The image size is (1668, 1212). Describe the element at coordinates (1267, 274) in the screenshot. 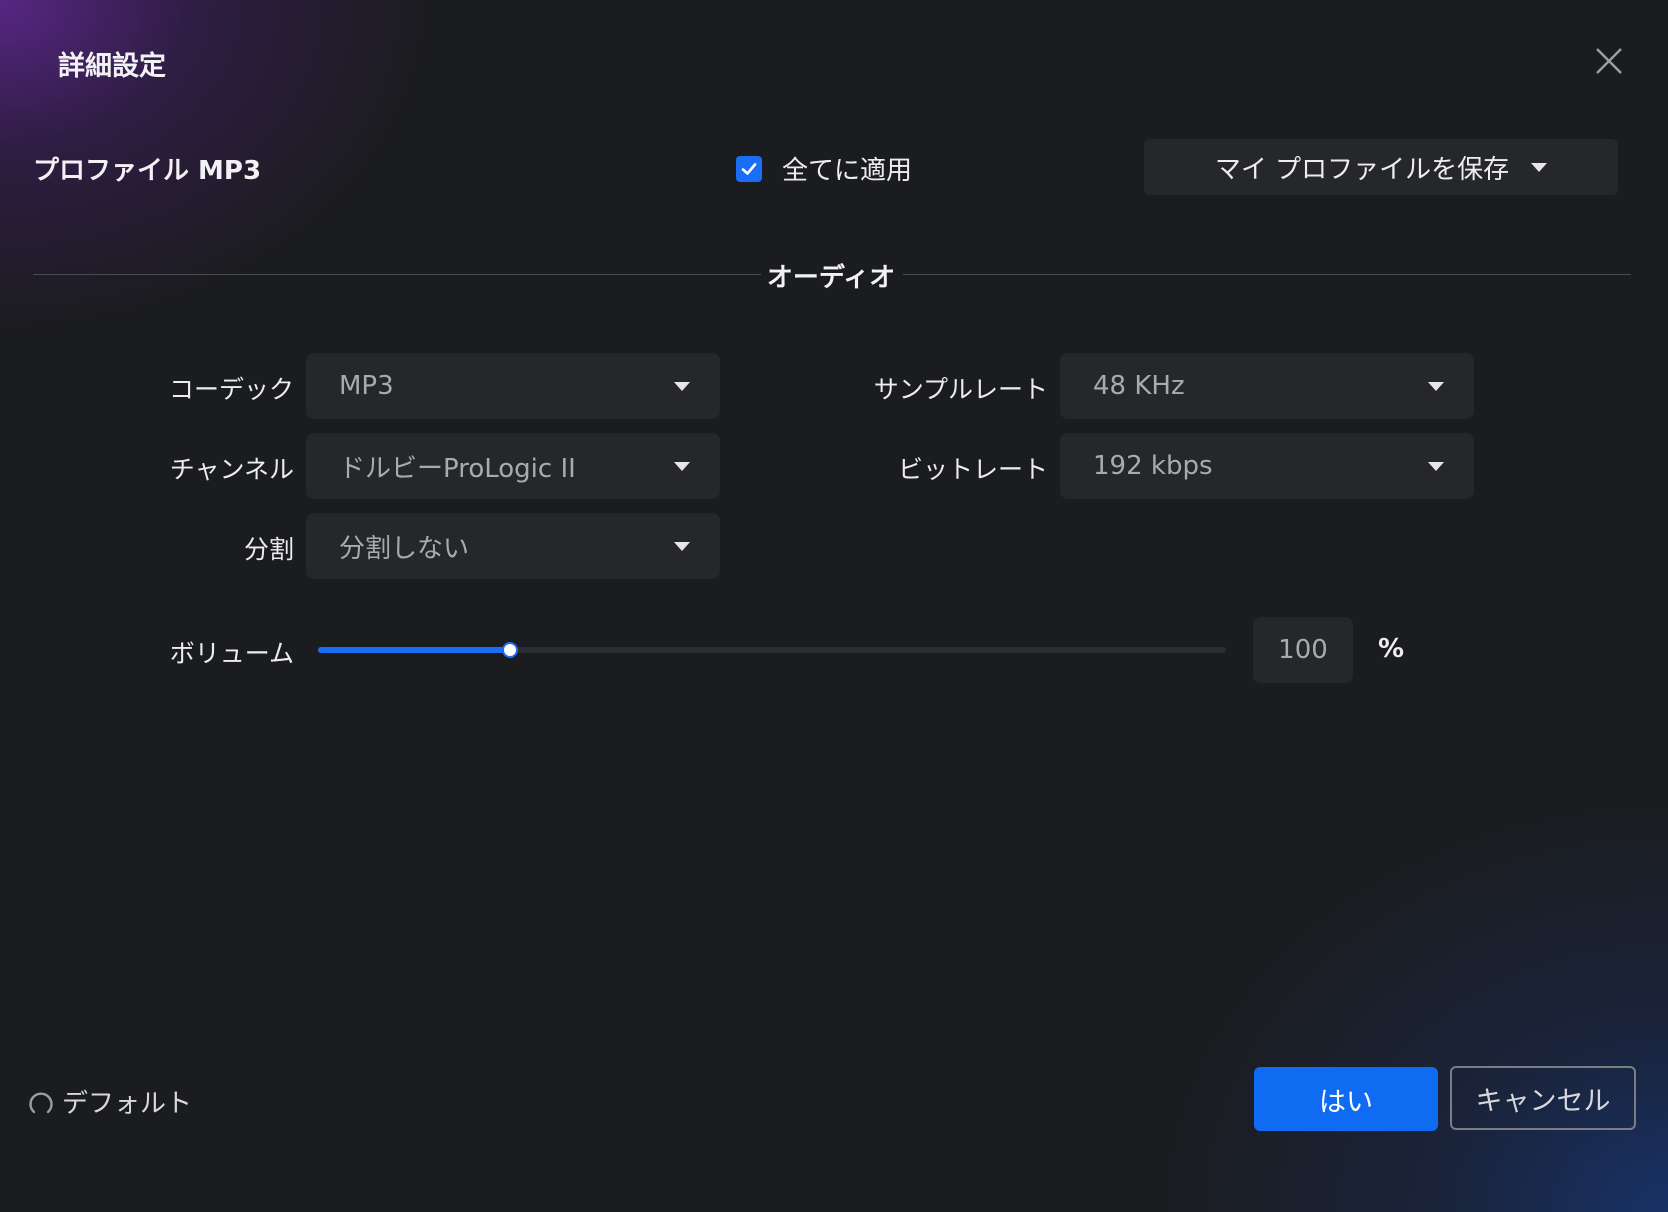

I see `section-divider-right` at that location.